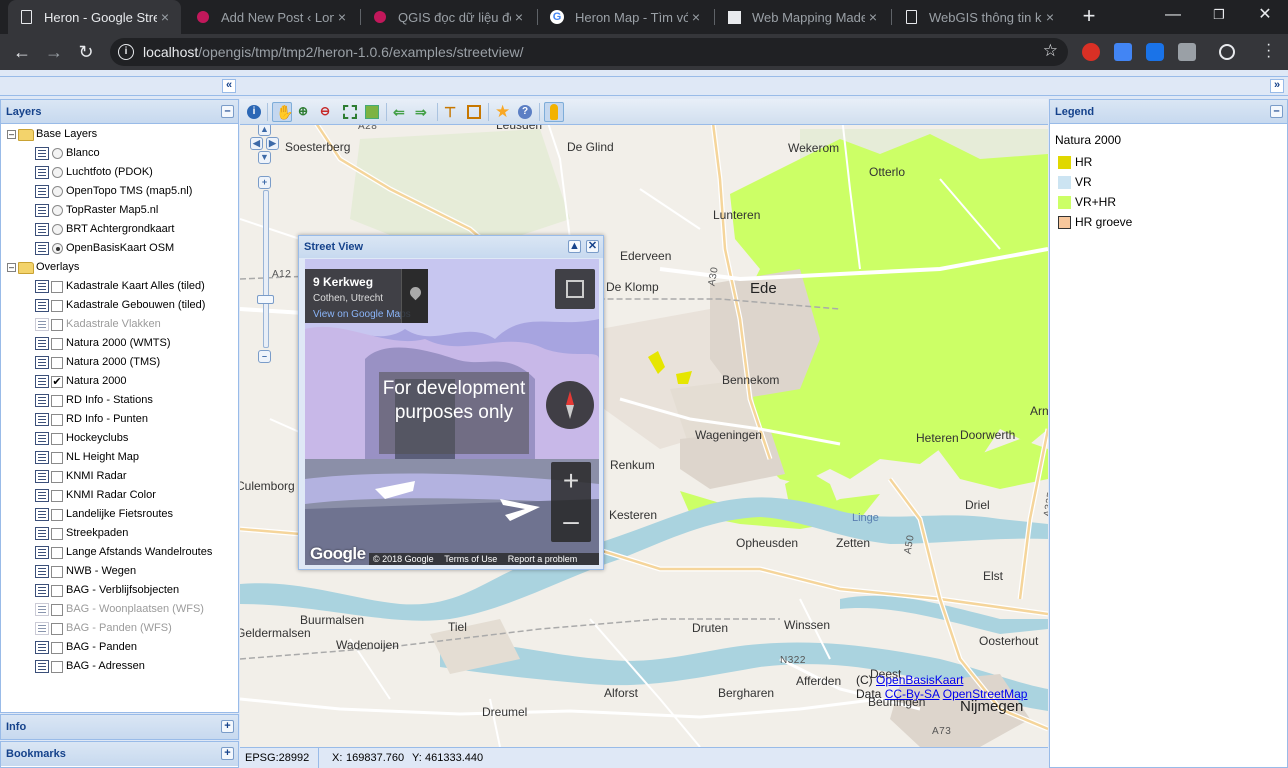 The height and width of the screenshot is (768, 1288). Describe the element at coordinates (282, 112) in the screenshot. I see `pan-button: ✋` at that location.